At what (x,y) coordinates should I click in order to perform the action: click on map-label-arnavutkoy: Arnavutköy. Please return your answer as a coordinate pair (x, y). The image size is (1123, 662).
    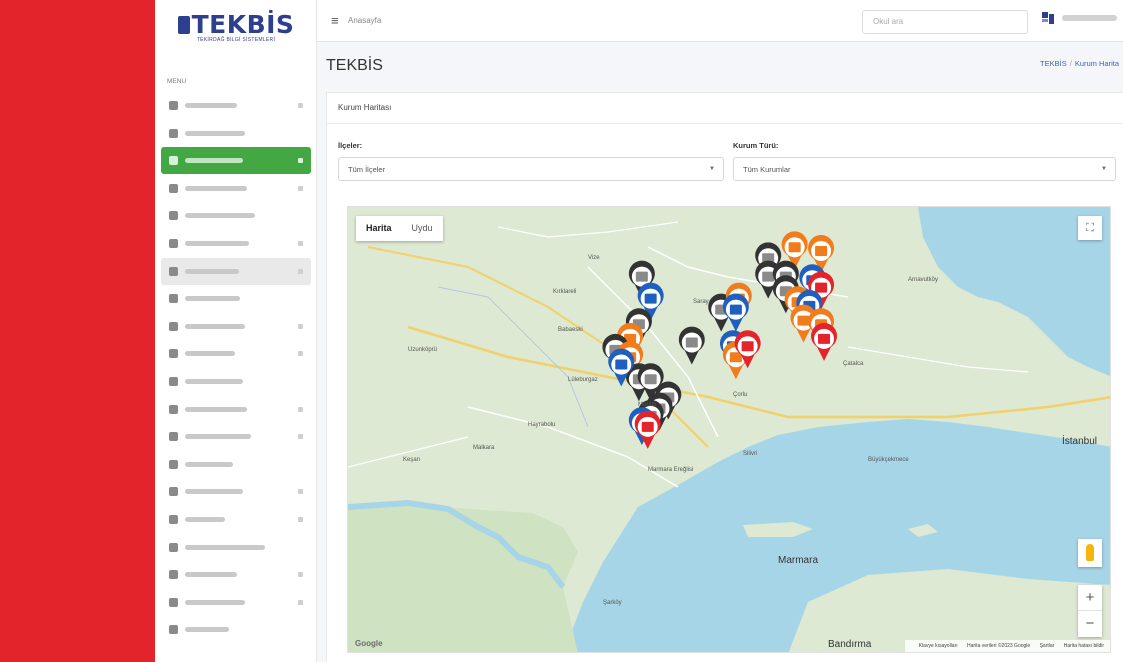
    Looking at the image, I should click on (923, 280).